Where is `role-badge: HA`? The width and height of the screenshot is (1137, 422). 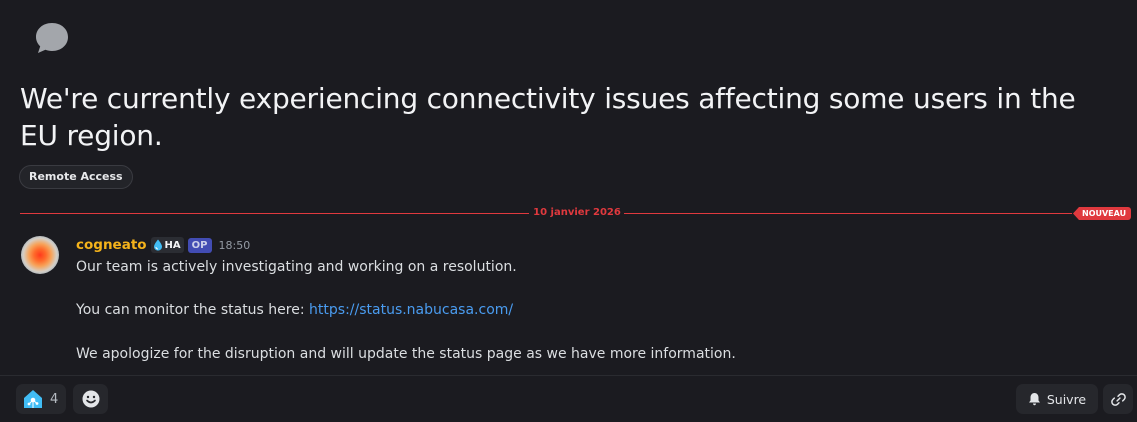
role-badge: HA is located at coordinates (167, 245).